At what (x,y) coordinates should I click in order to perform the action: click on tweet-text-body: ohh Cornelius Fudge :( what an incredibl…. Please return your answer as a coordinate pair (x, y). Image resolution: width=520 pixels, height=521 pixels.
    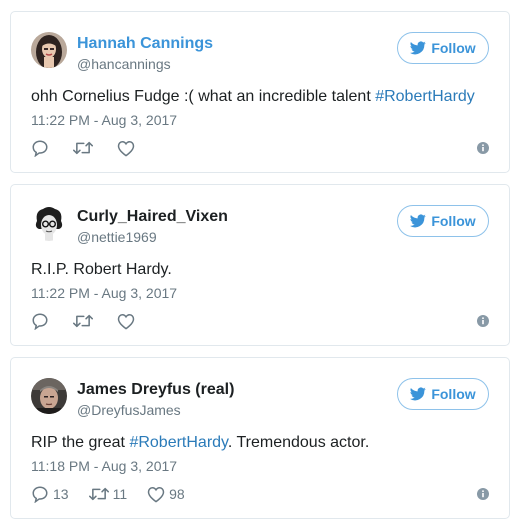
    Looking at the image, I should click on (203, 96).